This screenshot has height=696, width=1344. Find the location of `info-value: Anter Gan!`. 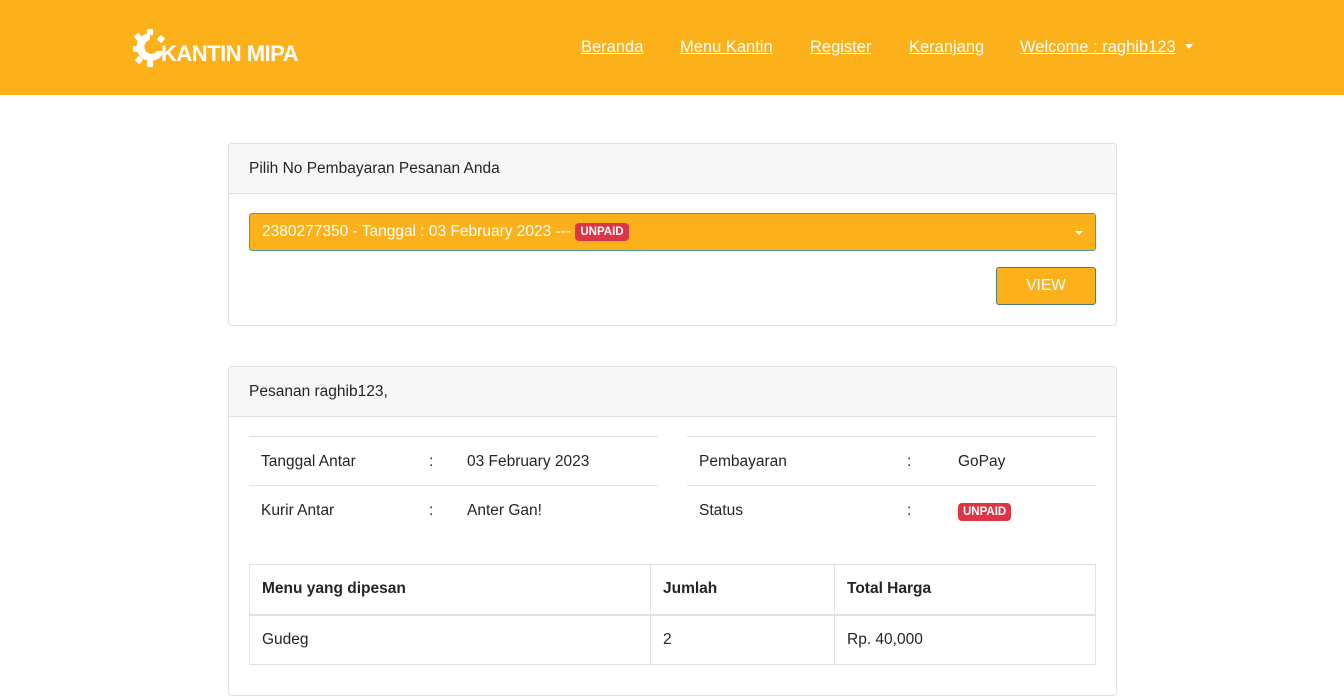

info-value: Anter Gan! is located at coordinates (504, 510).